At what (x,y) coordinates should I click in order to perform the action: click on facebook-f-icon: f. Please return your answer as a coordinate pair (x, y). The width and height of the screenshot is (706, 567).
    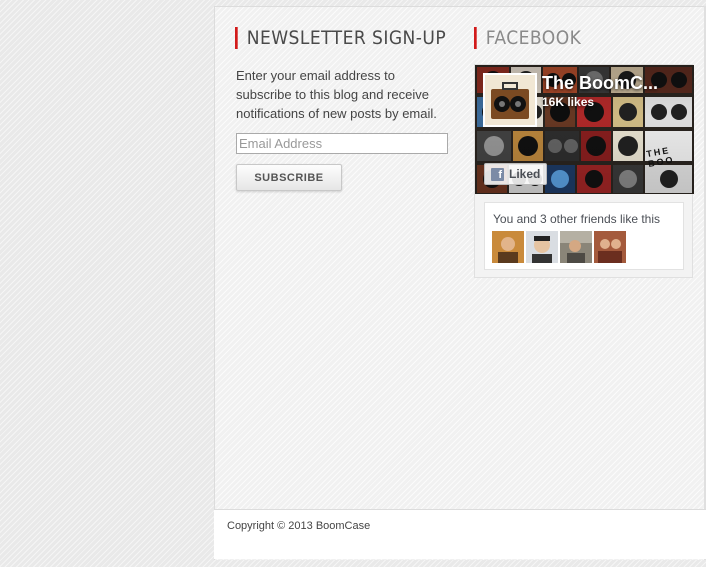
    Looking at the image, I should click on (497, 174).